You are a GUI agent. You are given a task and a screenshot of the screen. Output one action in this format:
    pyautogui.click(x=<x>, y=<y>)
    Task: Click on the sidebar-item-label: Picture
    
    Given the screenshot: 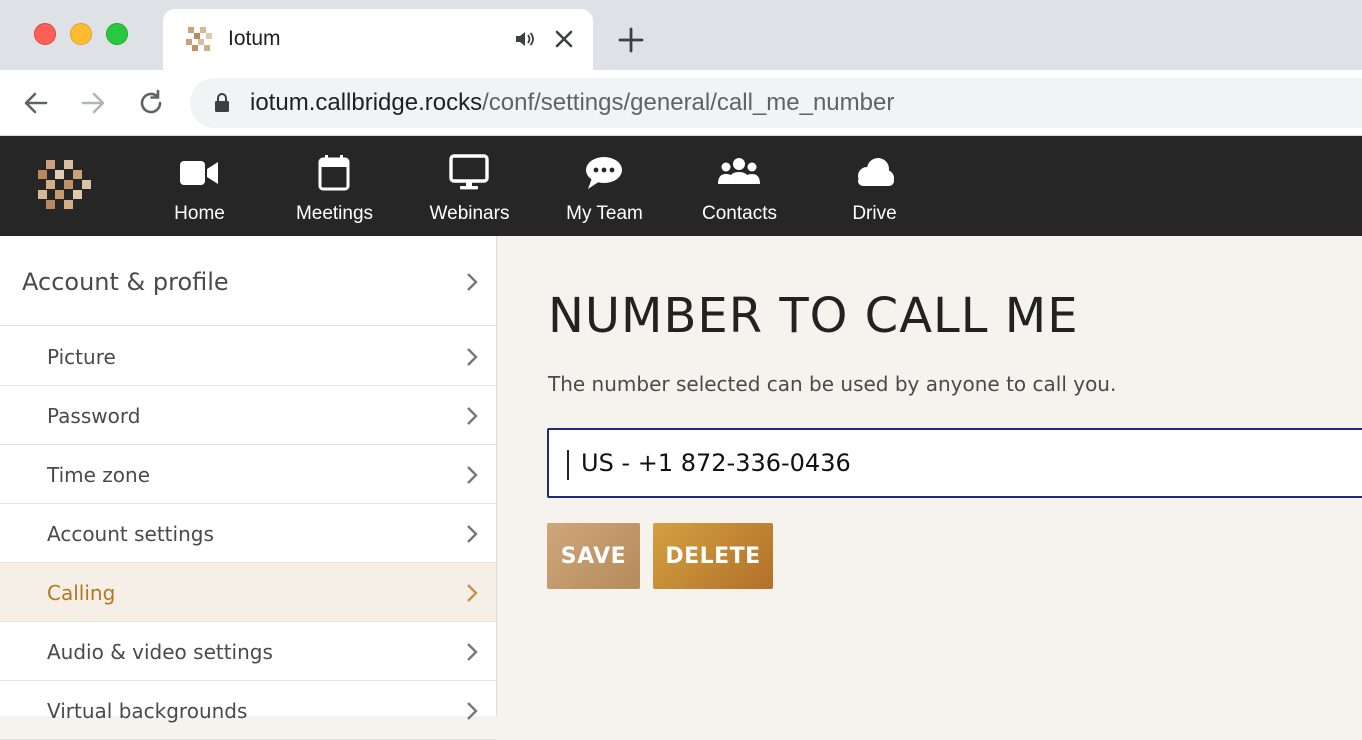 What is the action you would take?
    pyautogui.click(x=81, y=357)
    